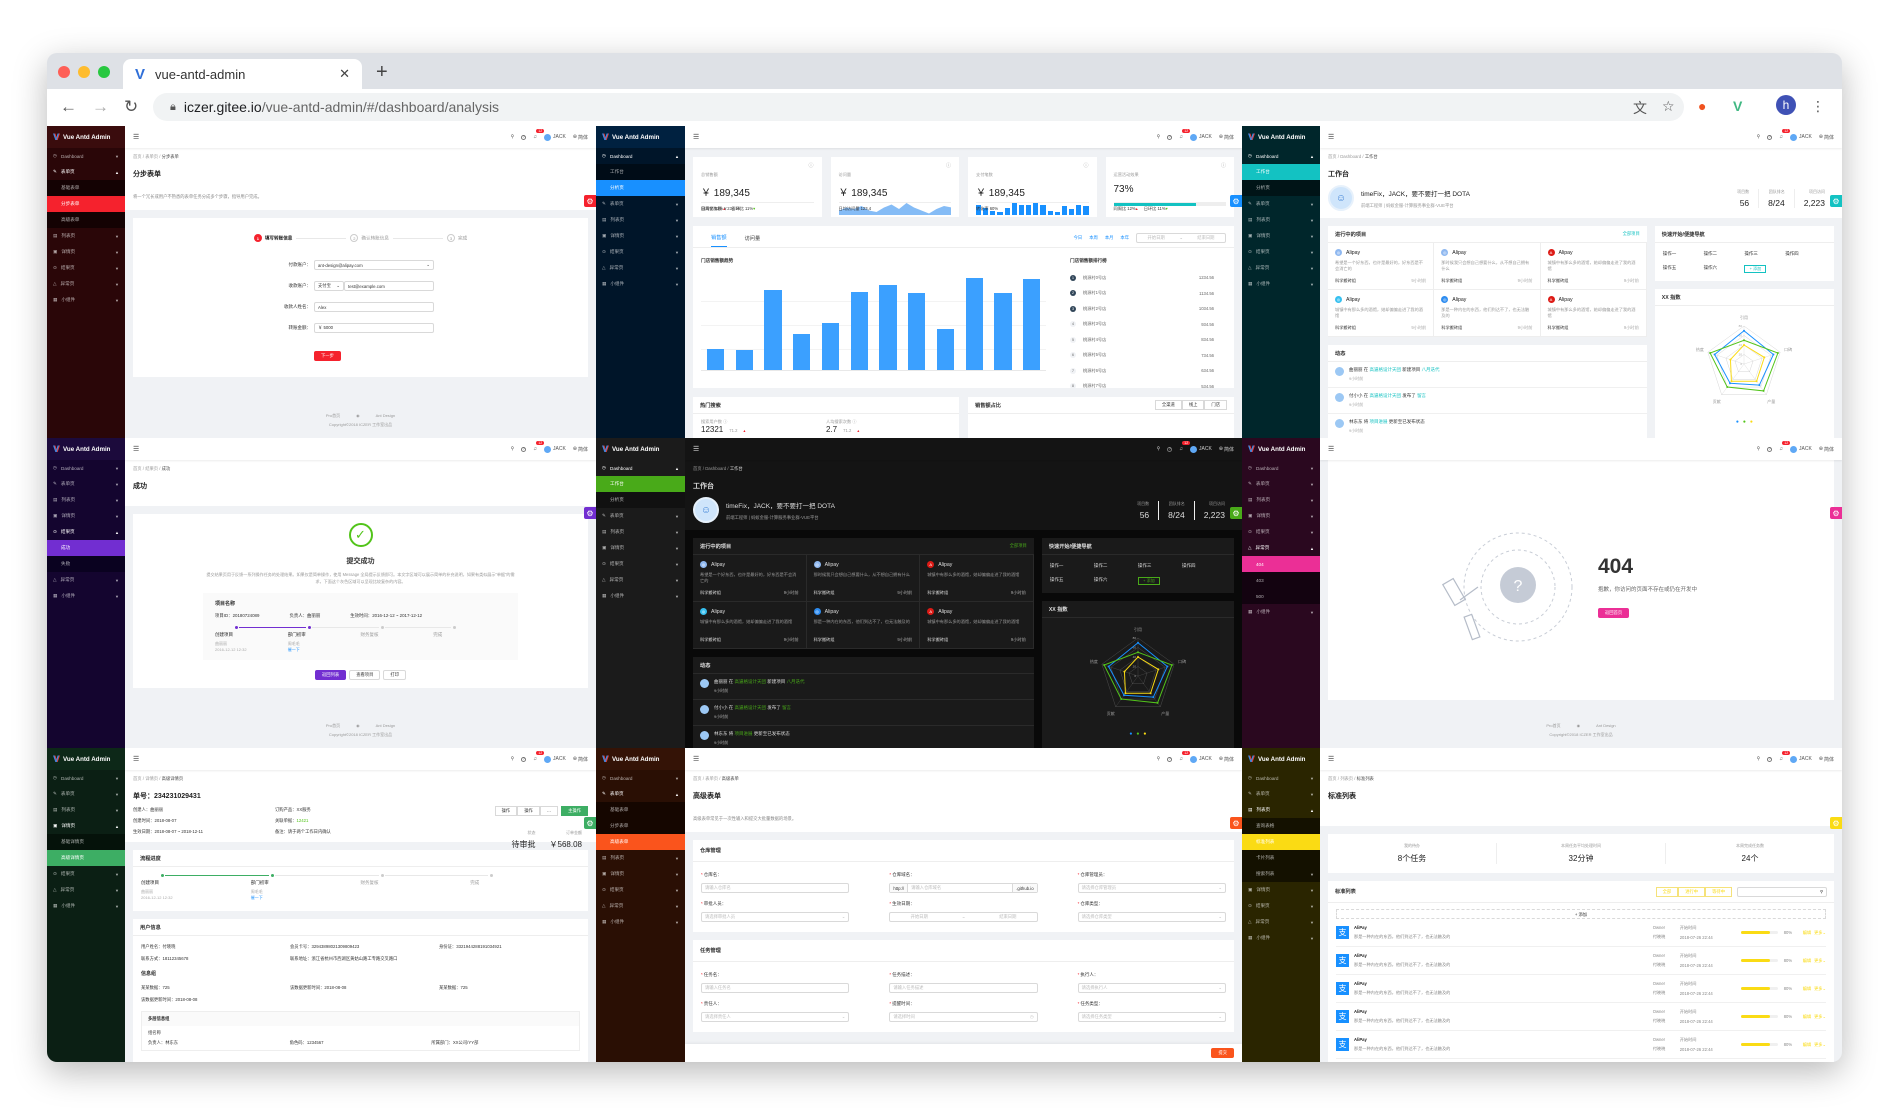  Describe the element at coordinates (711, 778) in the screenshot. I see `breadcrumb-item: 表单页` at that location.